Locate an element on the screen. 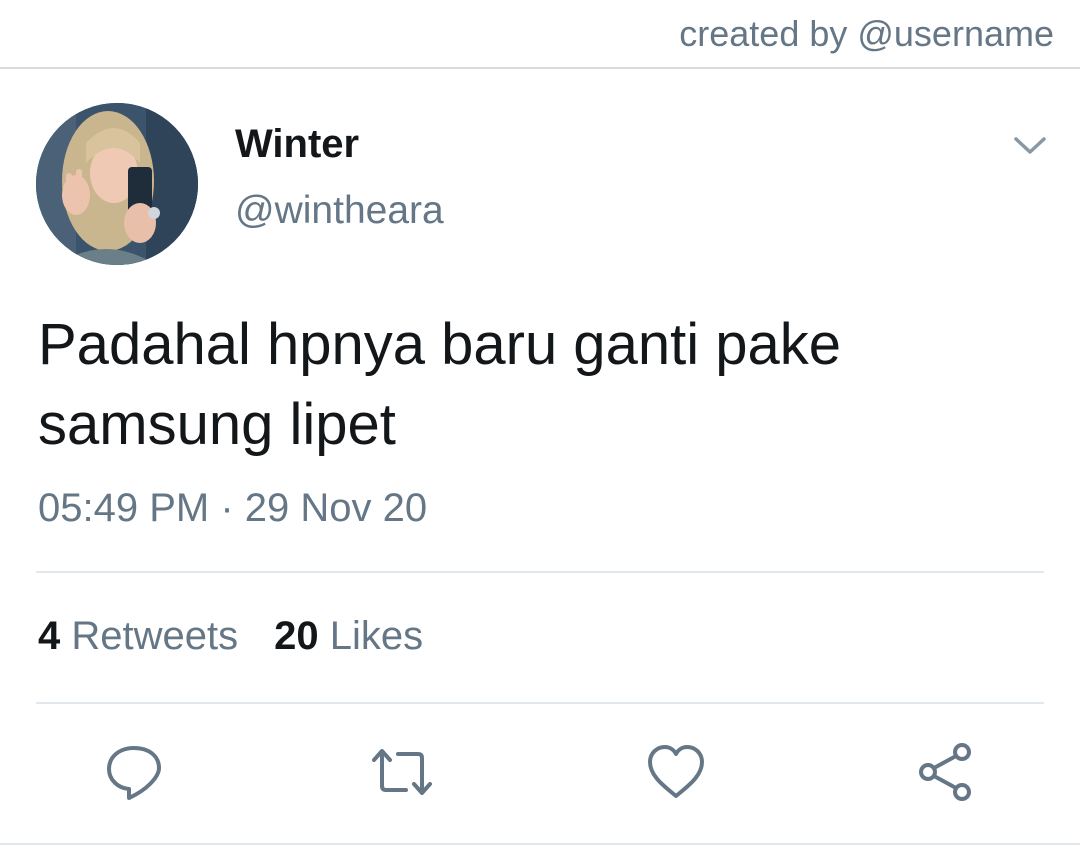  like-button is located at coordinates (676, 772).